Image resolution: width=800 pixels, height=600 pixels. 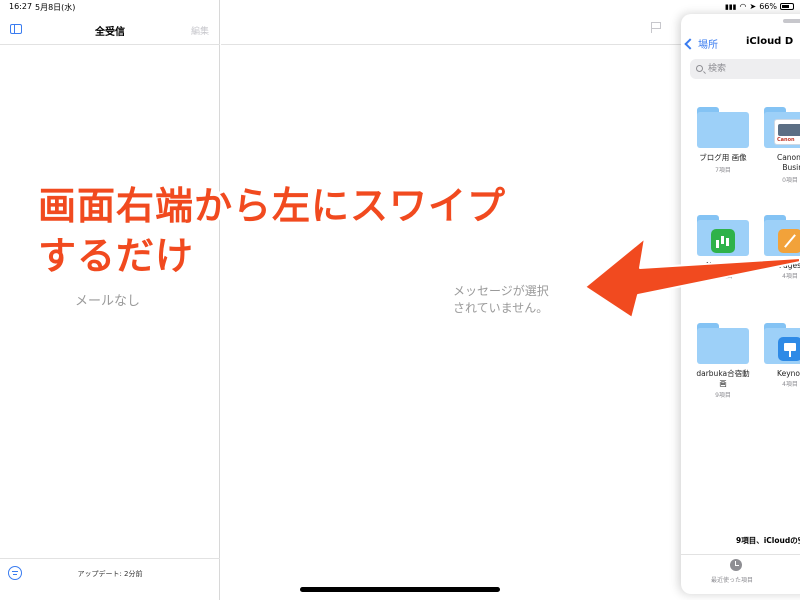 I want to click on wifi-icon: ◠, so click(x=743, y=6).